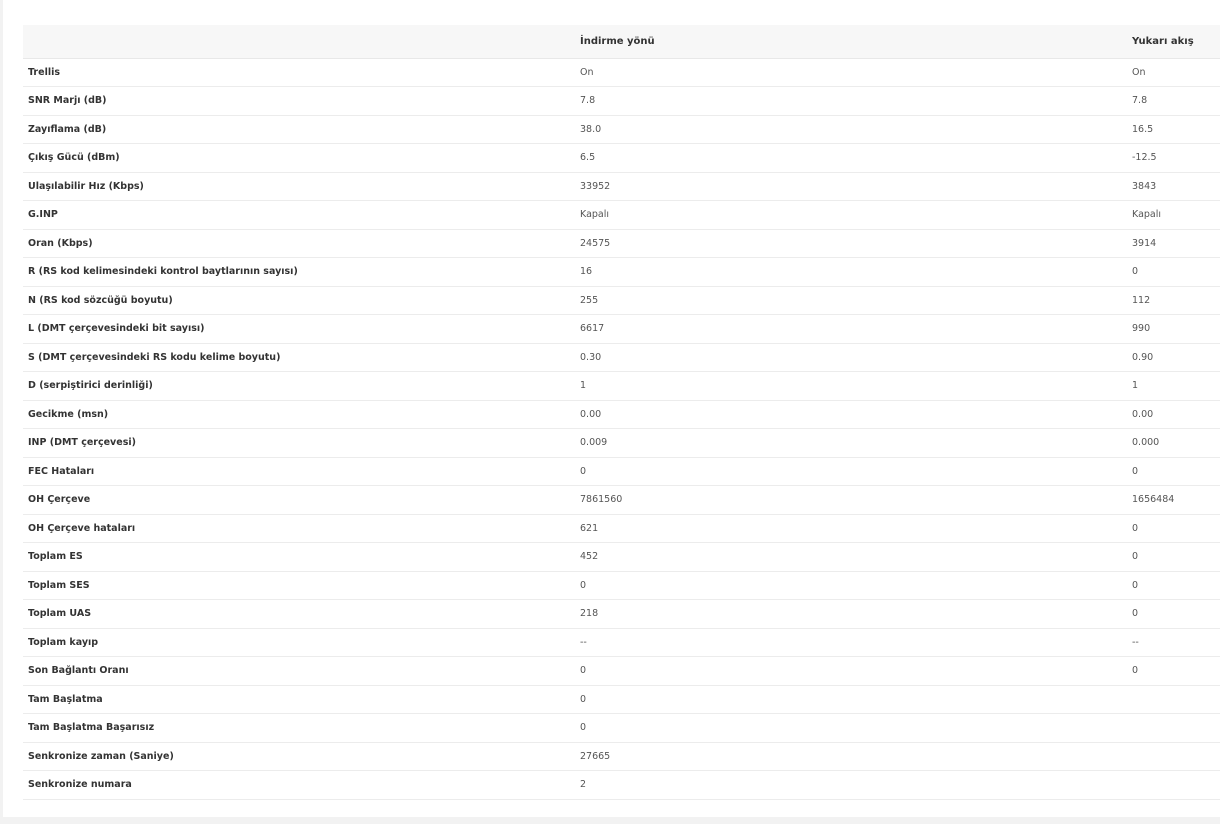  I want to click on row-label: Toplam kayıp, so click(299, 642).